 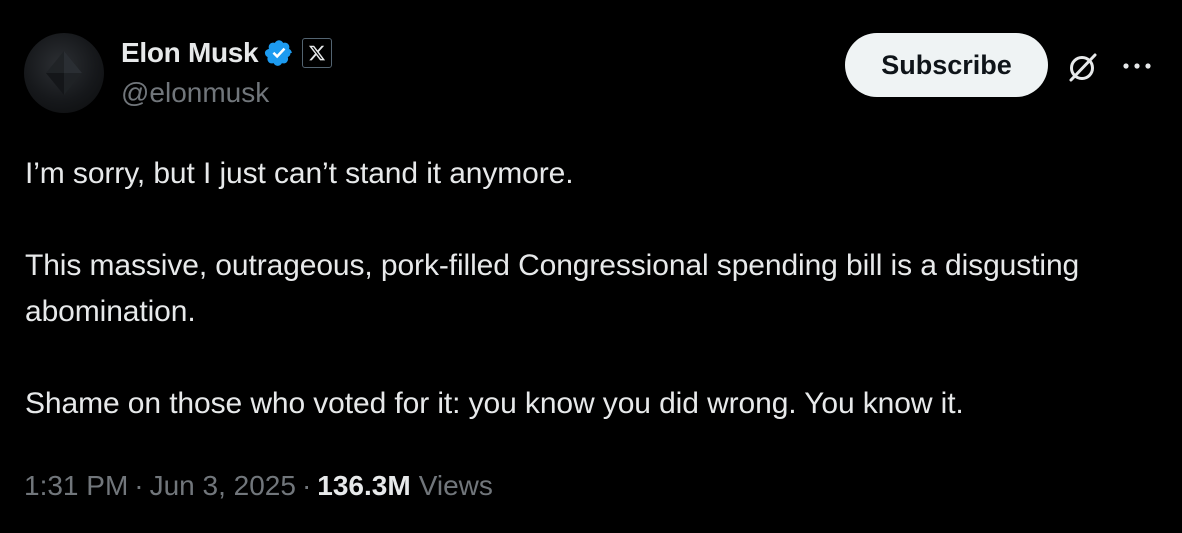 What do you see at coordinates (223, 486) in the screenshot?
I see `tweet-date: Jun 3, 2025` at bounding box center [223, 486].